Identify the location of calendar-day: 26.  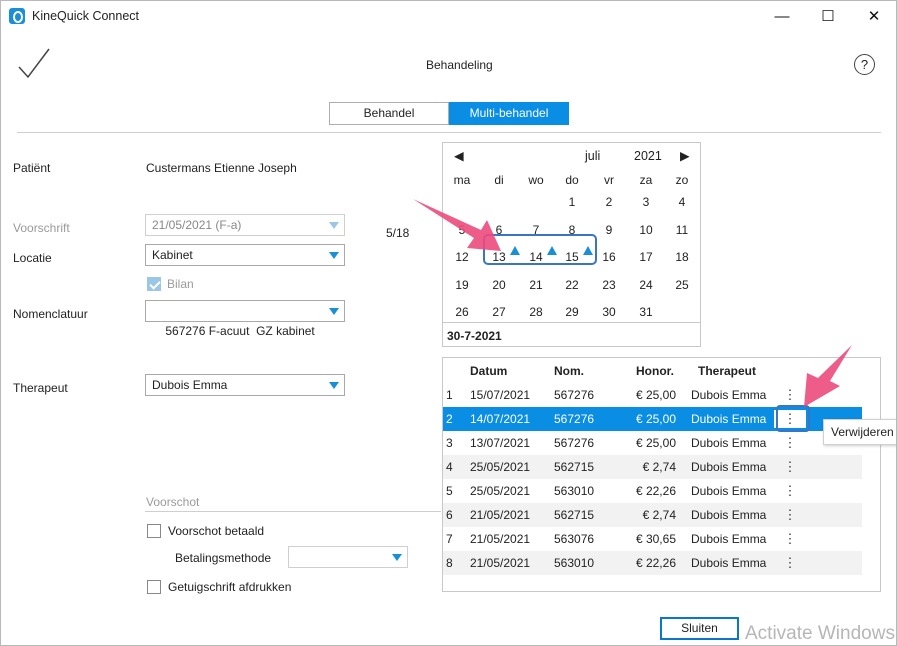
(462, 312).